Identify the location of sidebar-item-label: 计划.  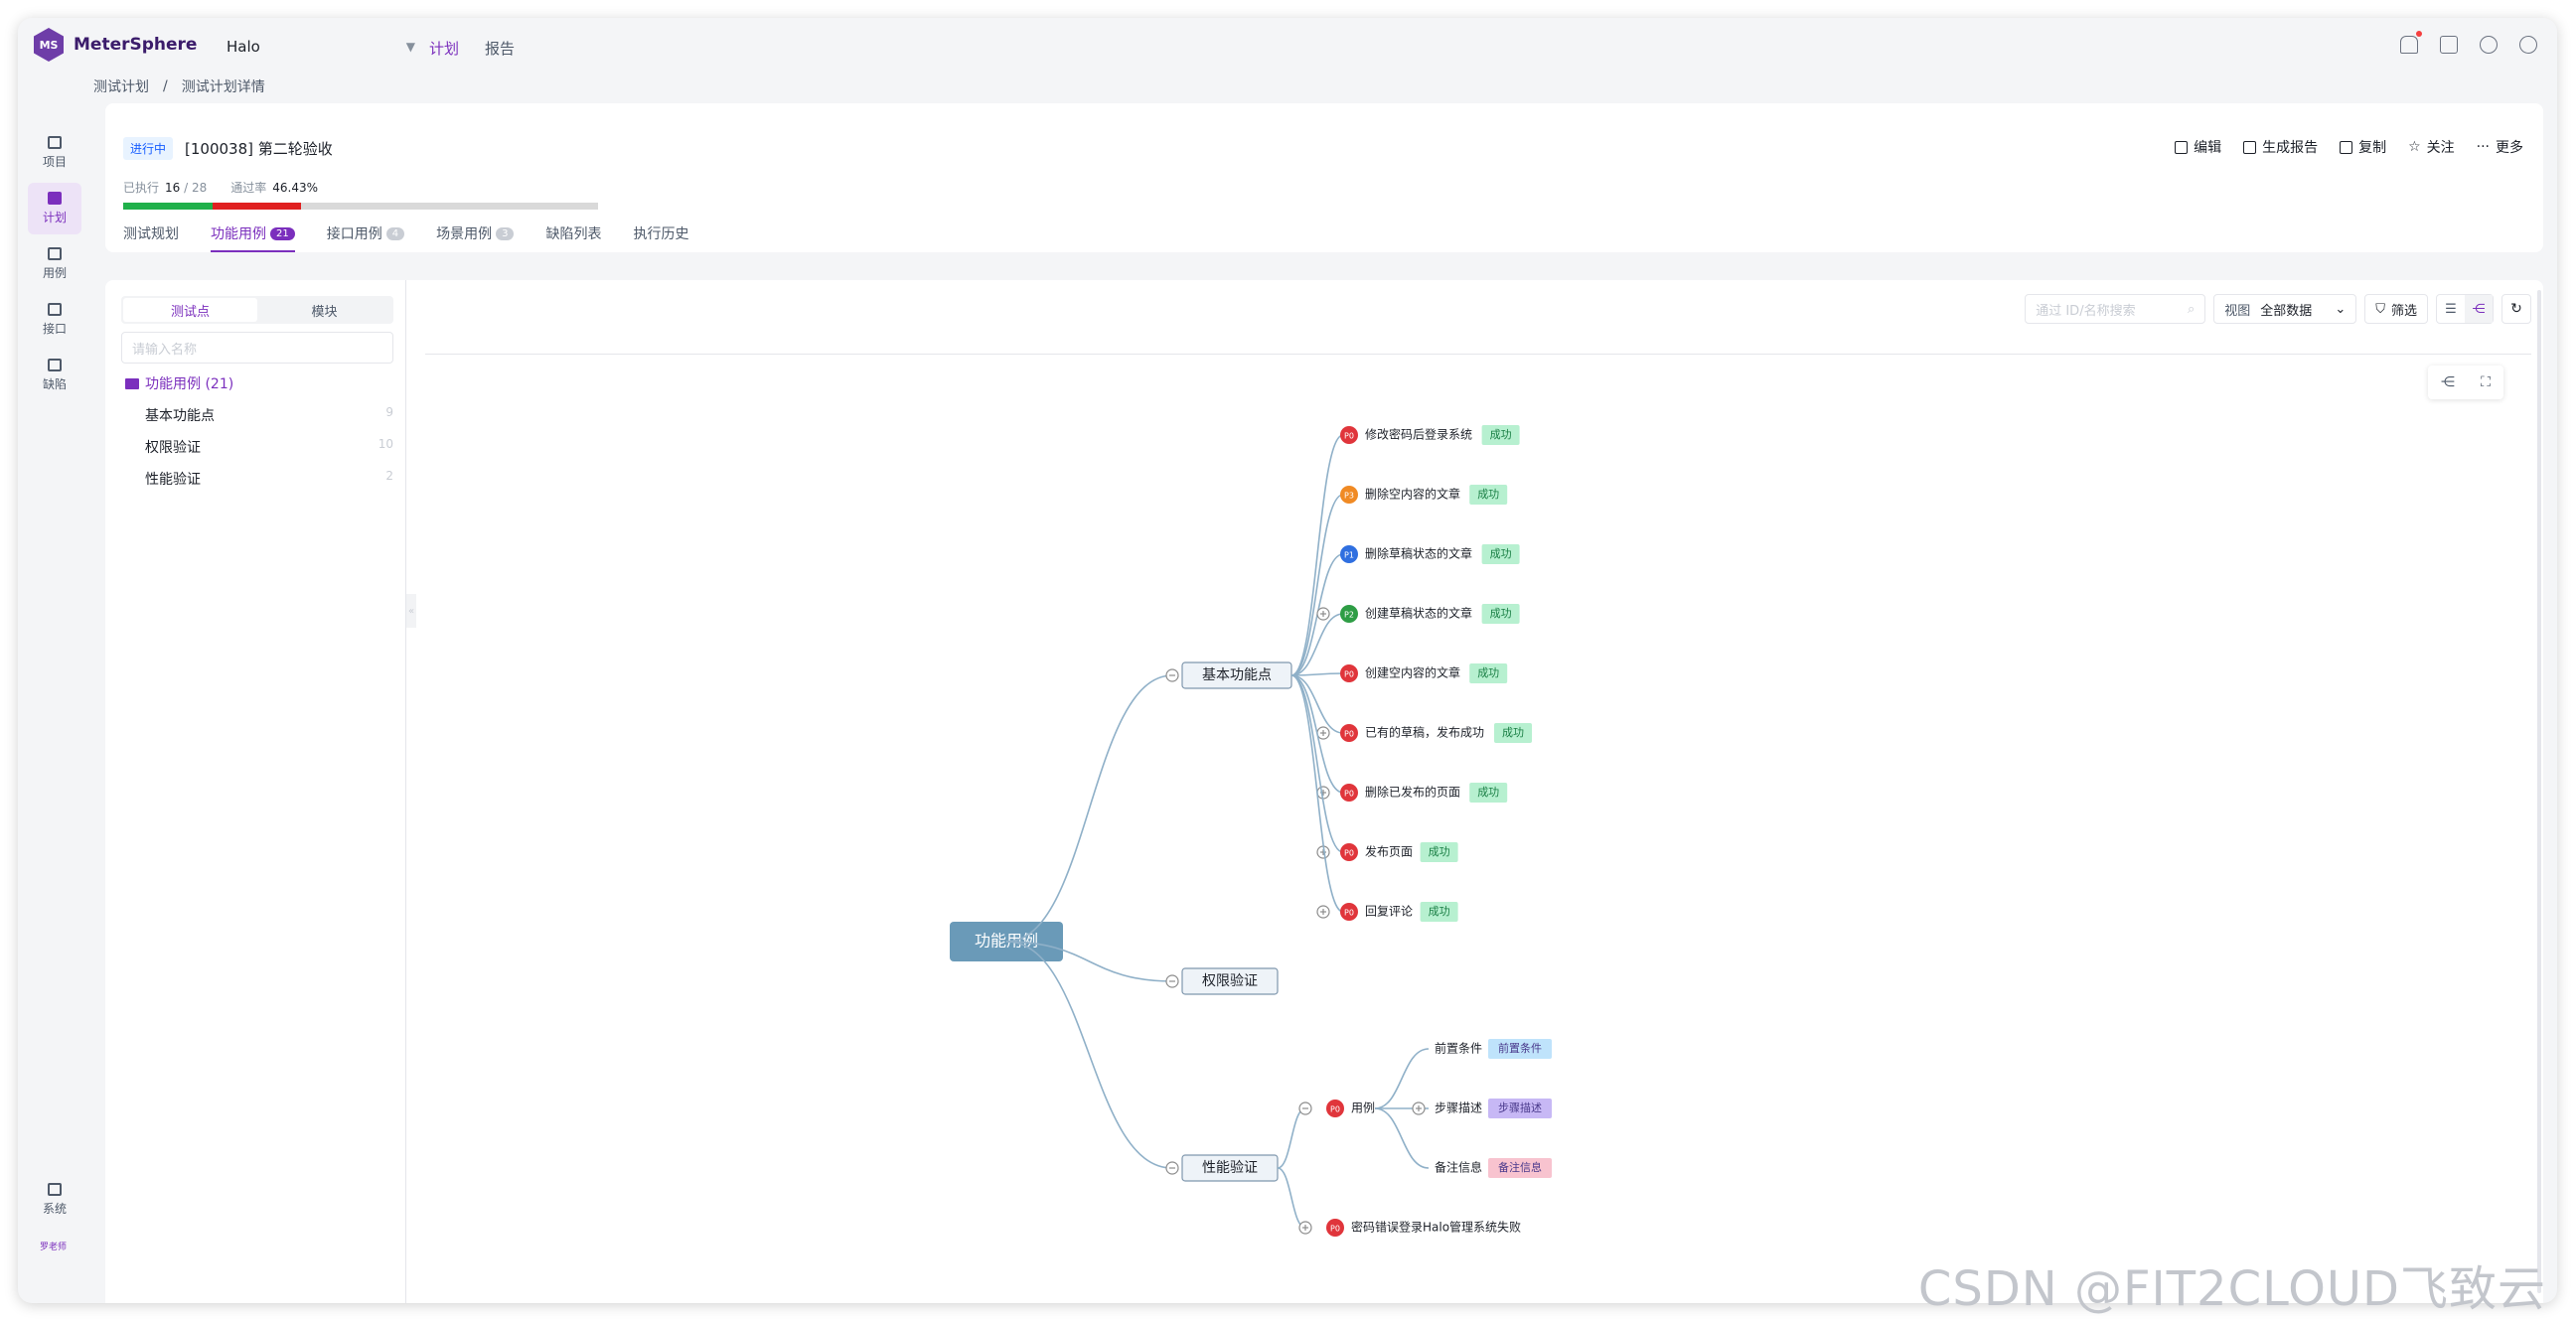
(54, 217).